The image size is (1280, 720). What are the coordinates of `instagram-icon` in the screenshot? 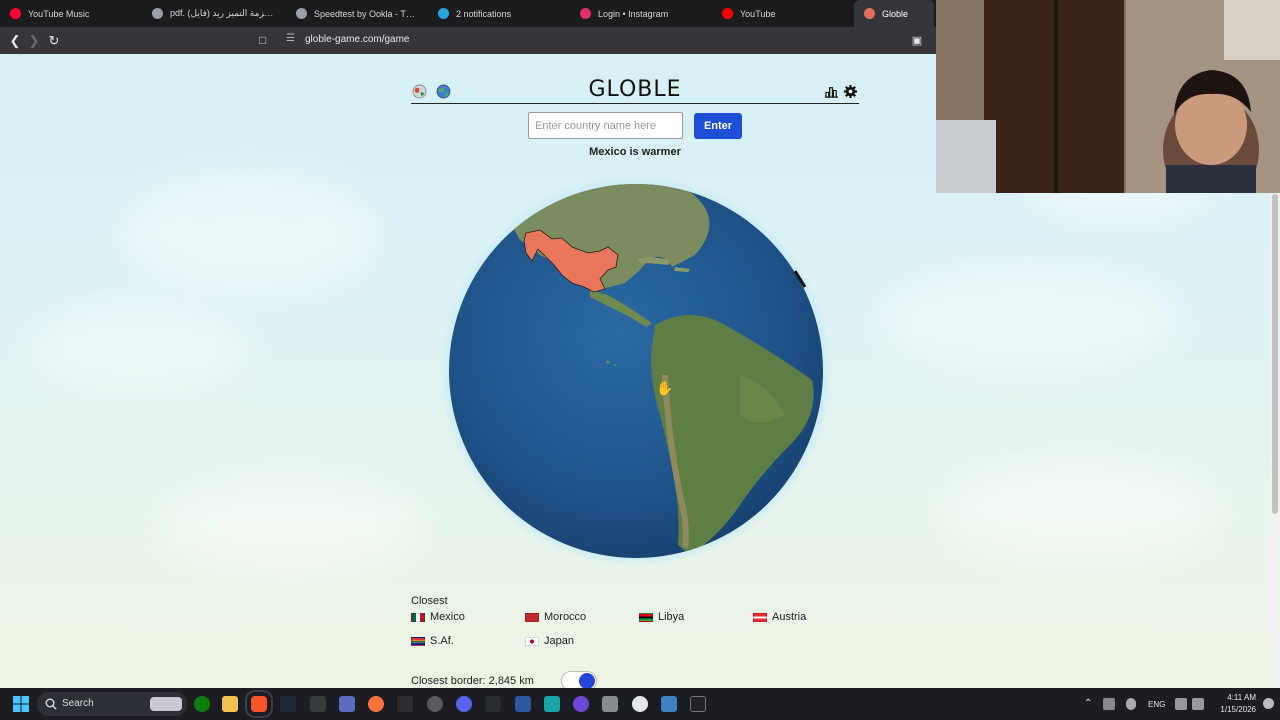 It's located at (585, 13).